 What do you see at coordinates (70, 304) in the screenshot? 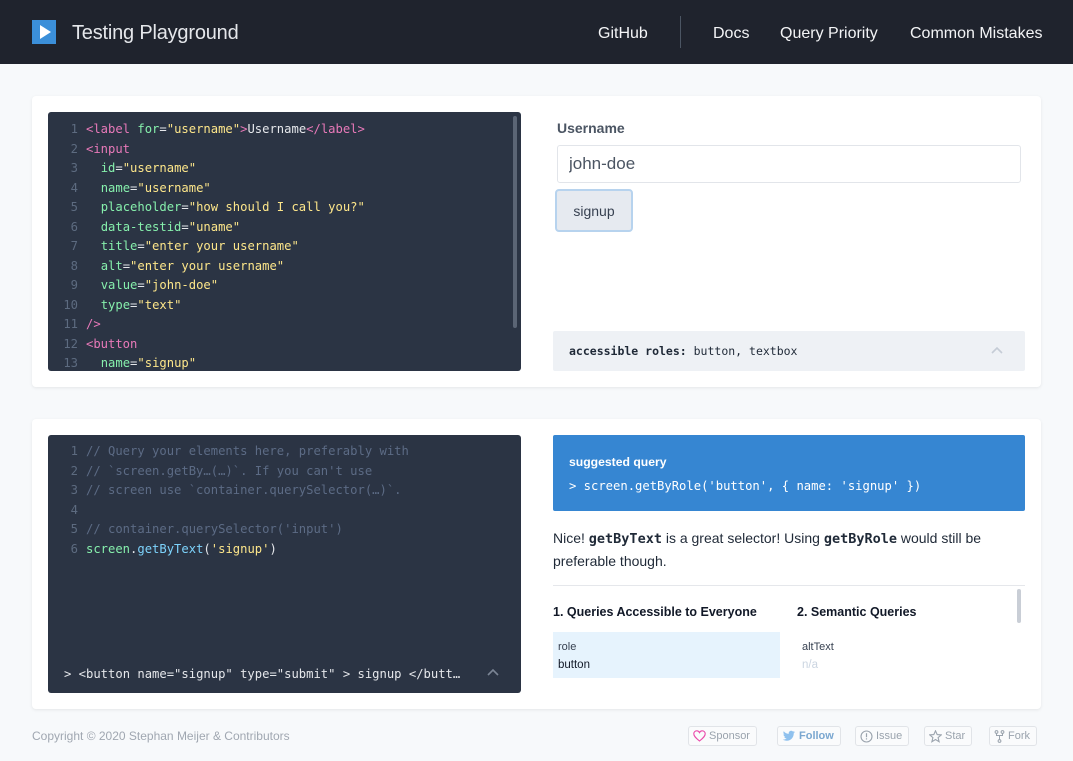
I see `line-number: 10` at bounding box center [70, 304].